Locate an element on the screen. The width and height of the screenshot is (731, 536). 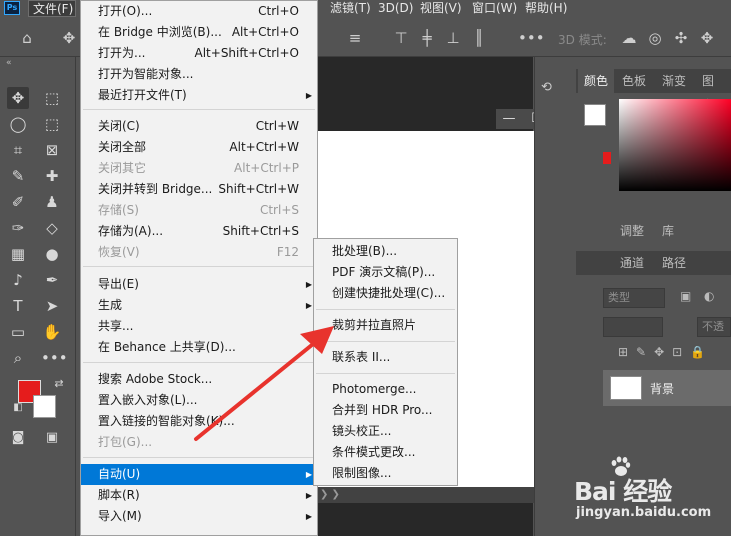
rectangle-icon: ▭ is located at coordinates (18, 332).